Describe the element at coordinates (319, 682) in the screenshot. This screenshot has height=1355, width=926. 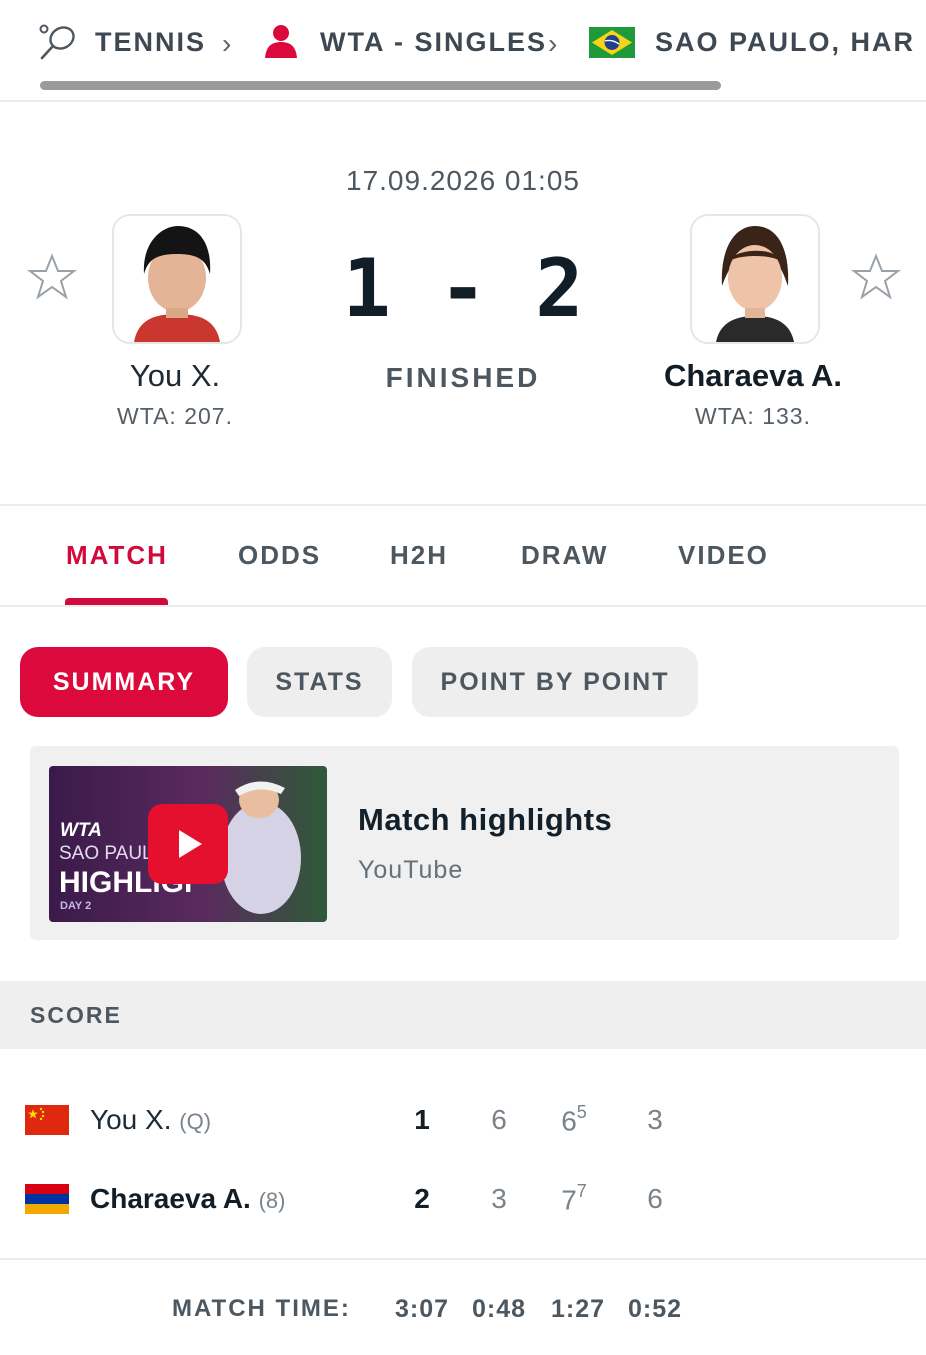
I see `subtab-stats: STATS` at that location.